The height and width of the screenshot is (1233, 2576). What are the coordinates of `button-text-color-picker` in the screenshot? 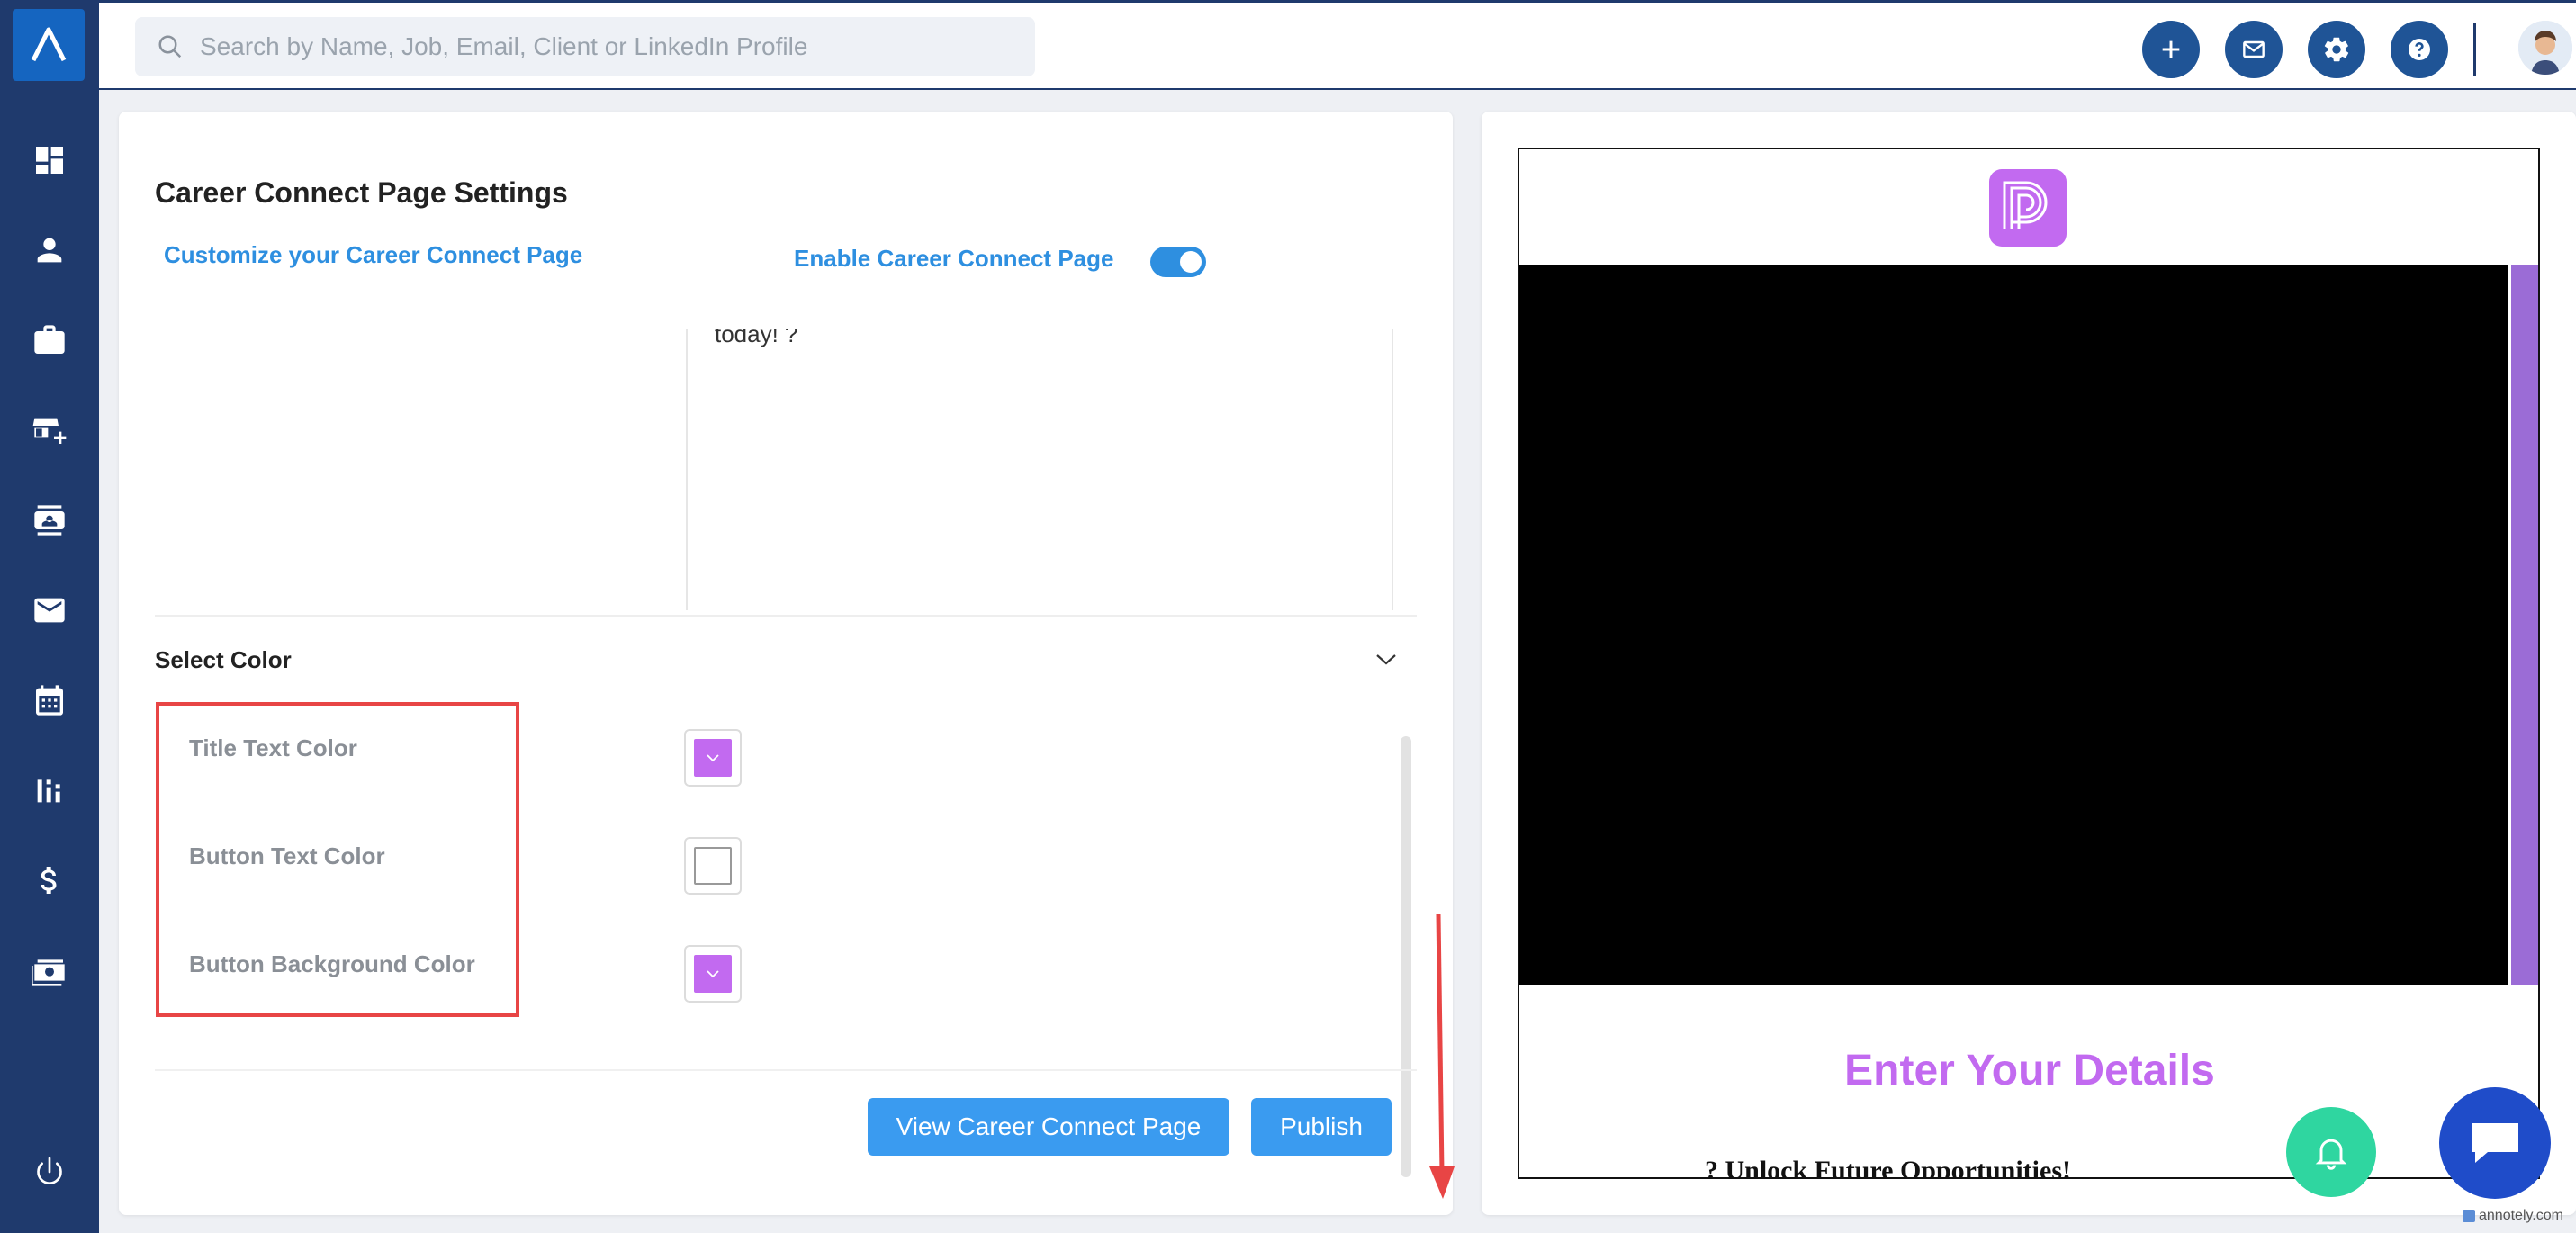 It's located at (713, 866).